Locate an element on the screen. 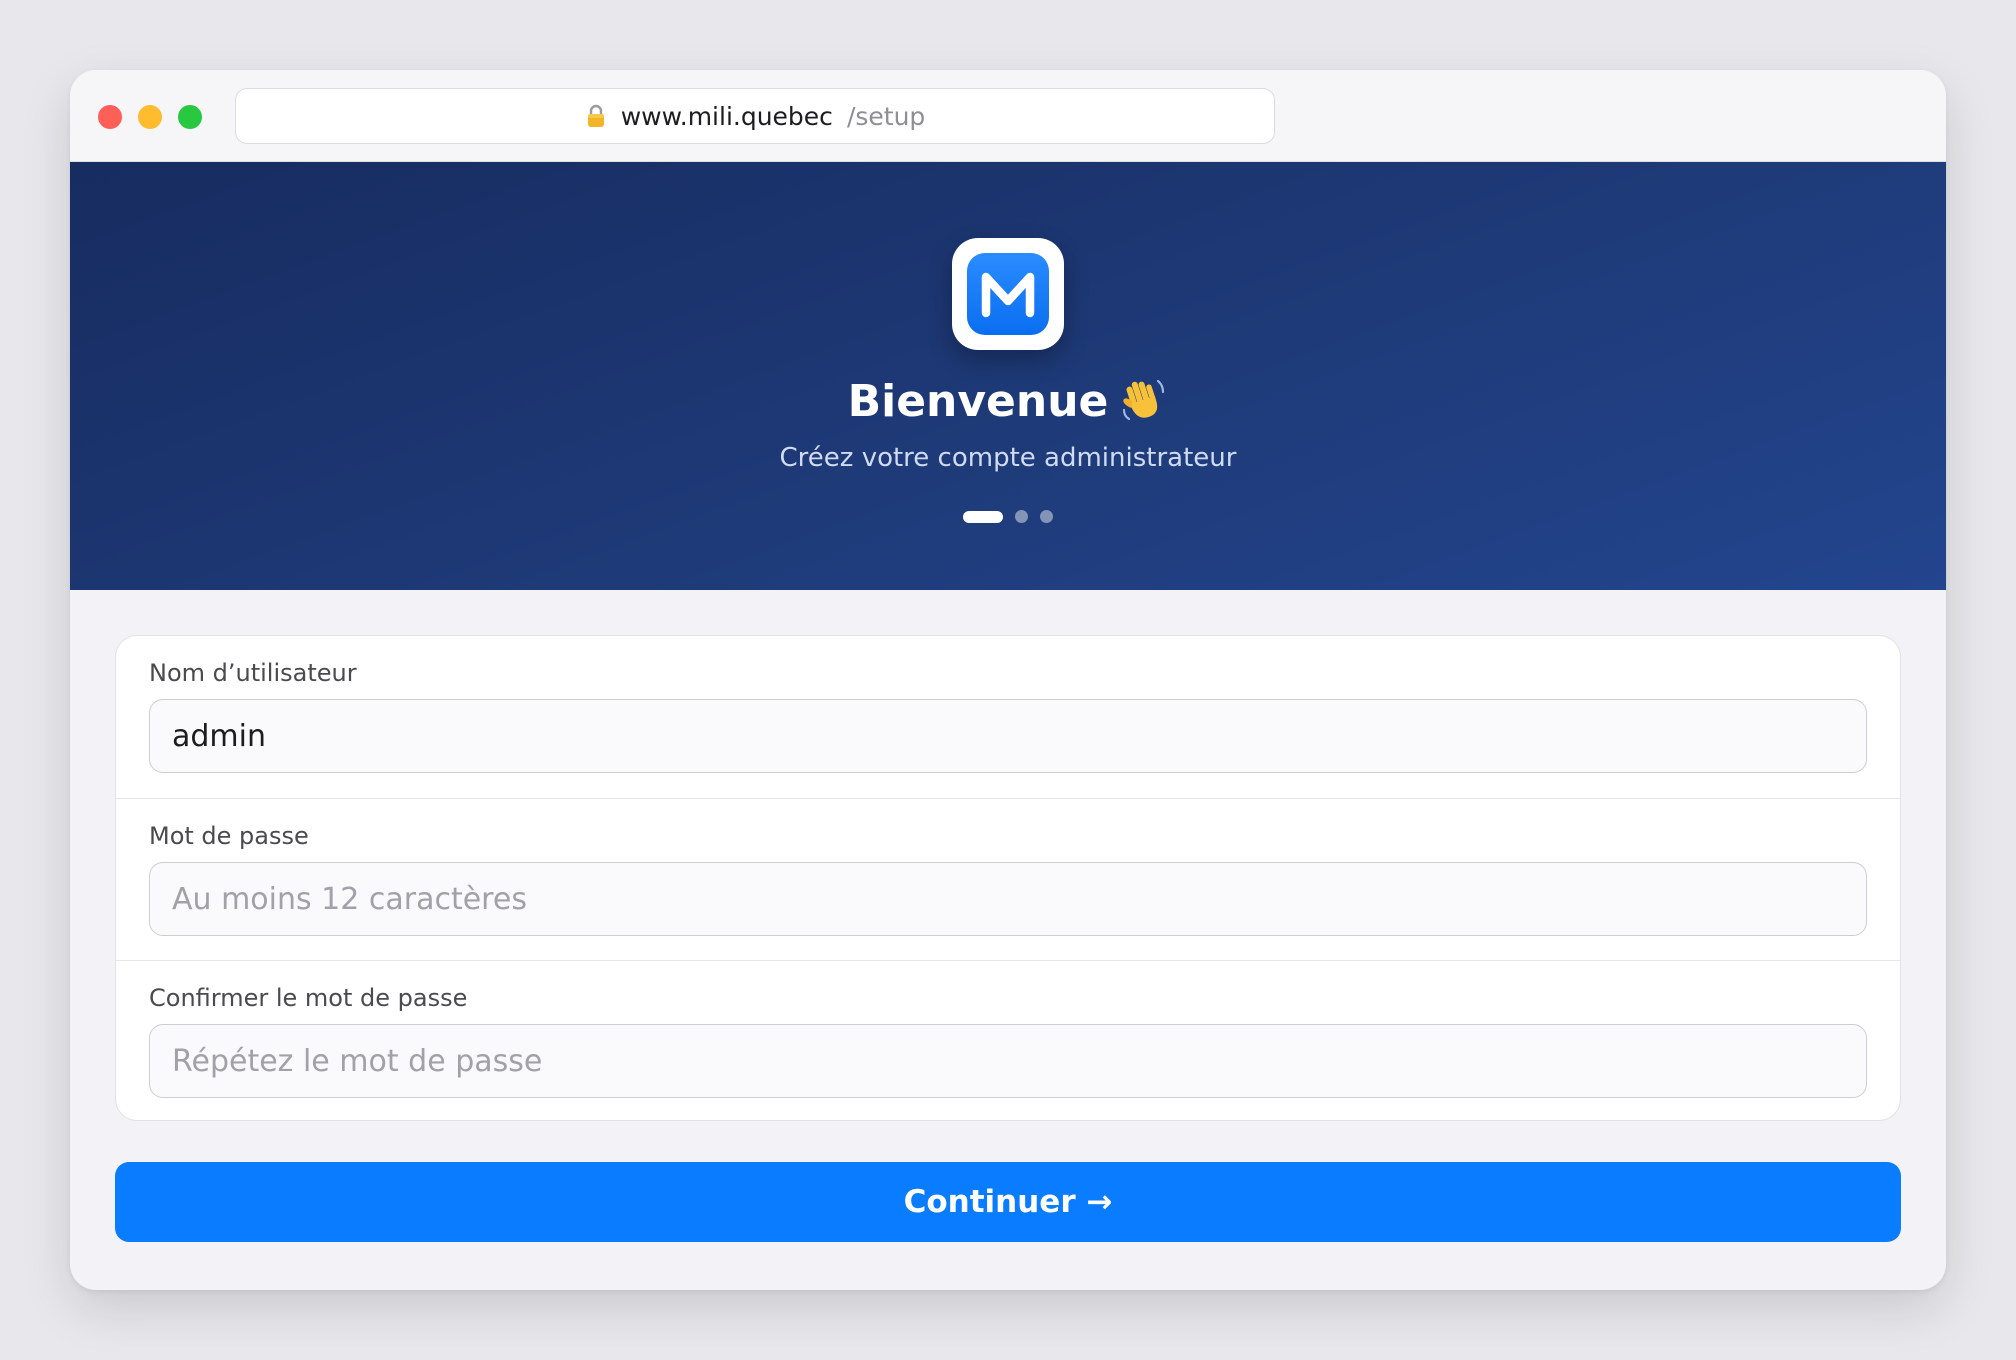  username-field-group: Nom d’utilisateur is located at coordinates (1008, 716).